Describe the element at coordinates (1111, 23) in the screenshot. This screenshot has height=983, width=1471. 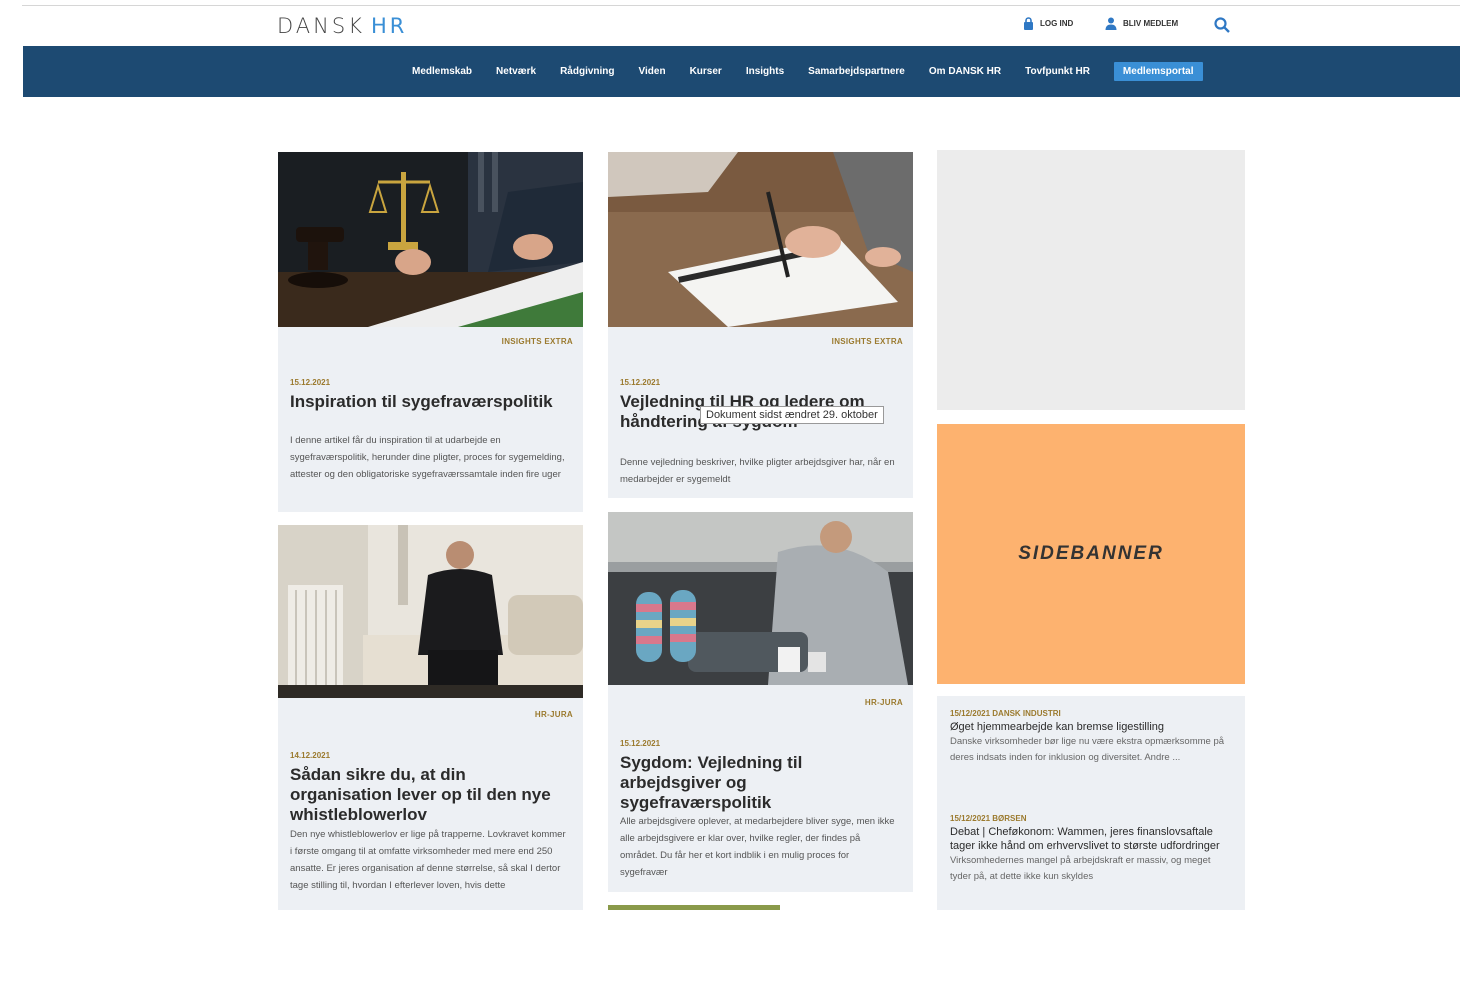
I see `user-icon` at that location.